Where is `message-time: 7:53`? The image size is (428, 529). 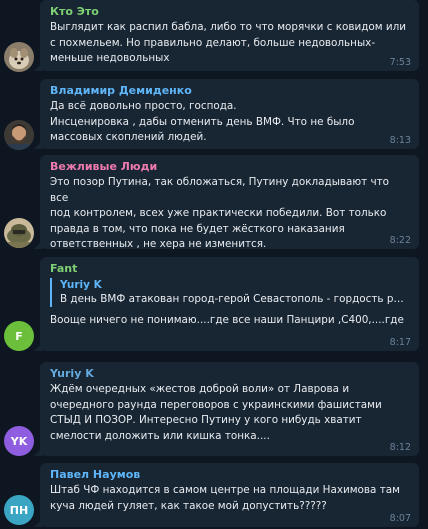 message-time: 7:53 is located at coordinates (400, 62).